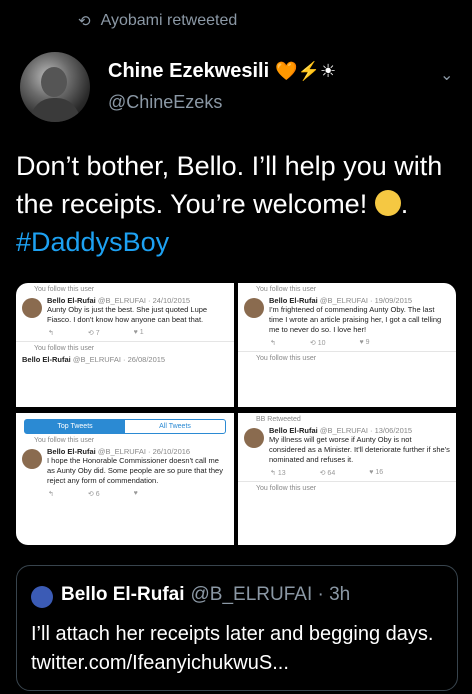 The height and width of the screenshot is (694, 472). I want to click on mini-reply-count: ↰ 13, so click(278, 473).